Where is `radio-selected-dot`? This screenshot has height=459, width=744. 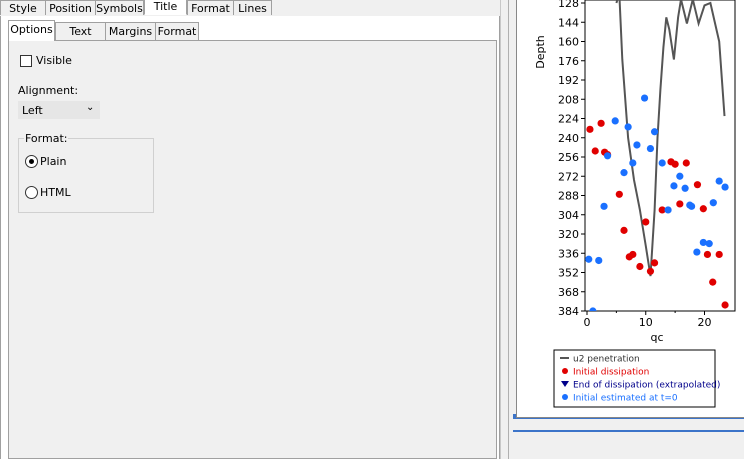
radio-selected-dot is located at coordinates (31, 161).